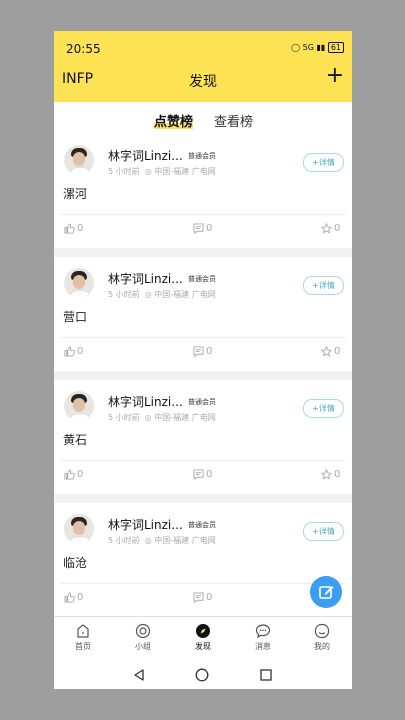  Describe the element at coordinates (296, 47) in the screenshot. I see `headphones-icon: ◯` at that location.